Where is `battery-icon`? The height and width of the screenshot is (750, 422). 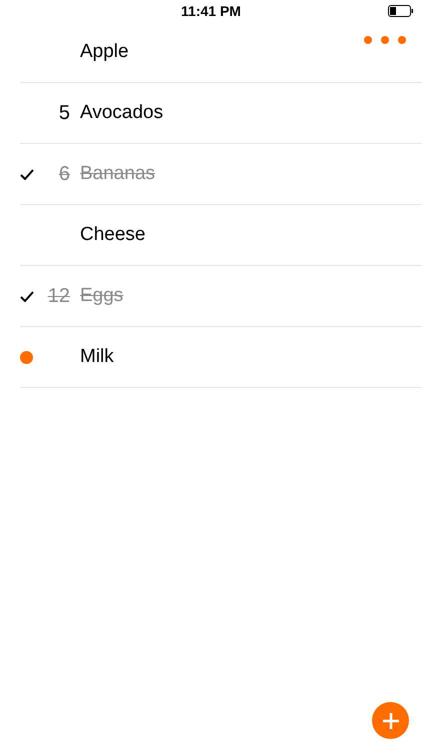
battery-icon is located at coordinates (401, 11).